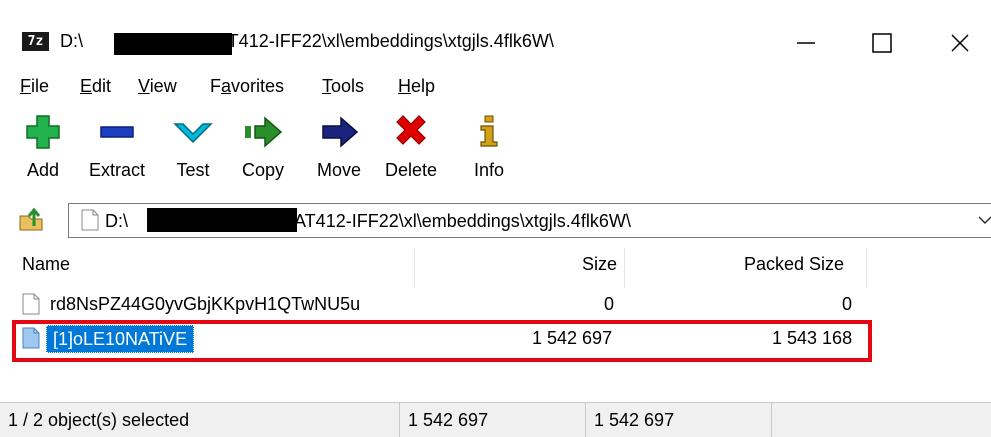 This screenshot has height=437, width=991. What do you see at coordinates (43, 132) in the screenshot?
I see `plus-icon` at bounding box center [43, 132].